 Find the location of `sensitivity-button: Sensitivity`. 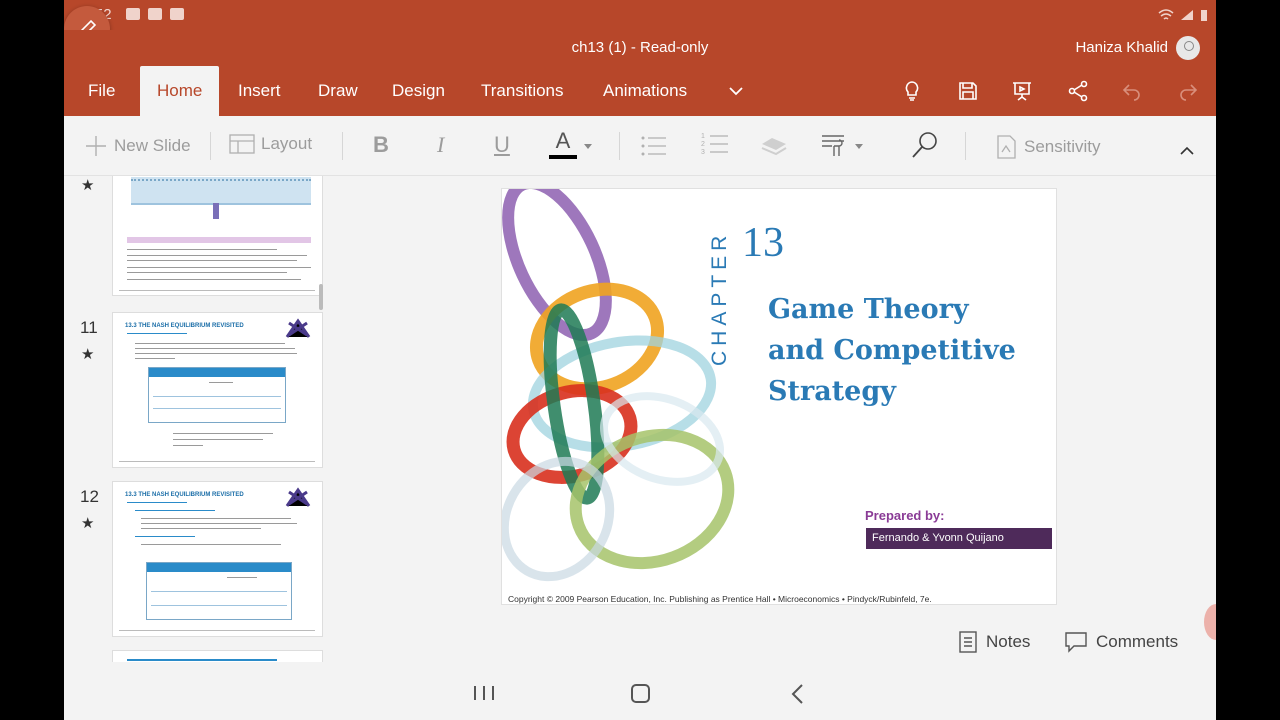

sensitivity-button: Sensitivity is located at coordinates (1047, 147).